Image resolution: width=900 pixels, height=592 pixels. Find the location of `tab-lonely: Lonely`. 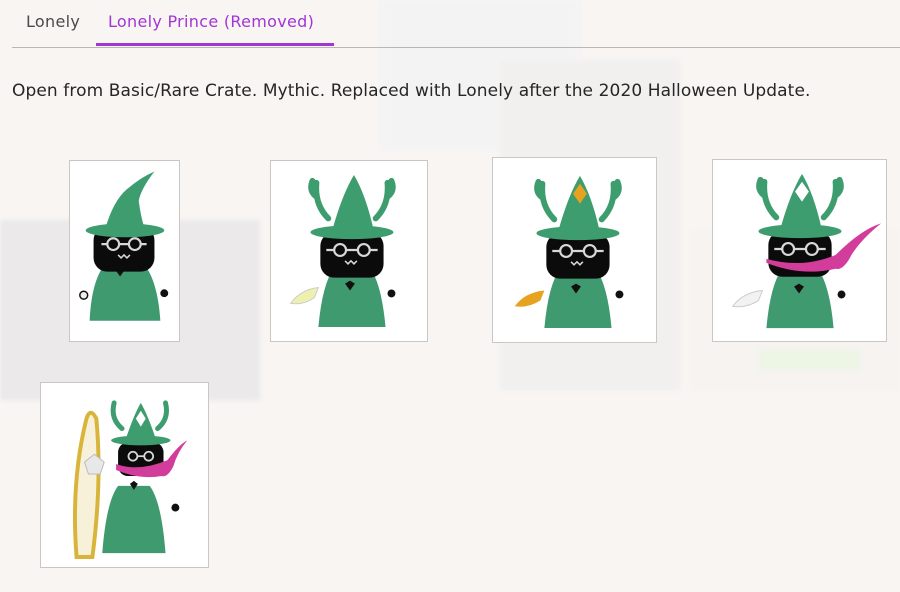

tab-lonely: Lonely is located at coordinates (53, 21).